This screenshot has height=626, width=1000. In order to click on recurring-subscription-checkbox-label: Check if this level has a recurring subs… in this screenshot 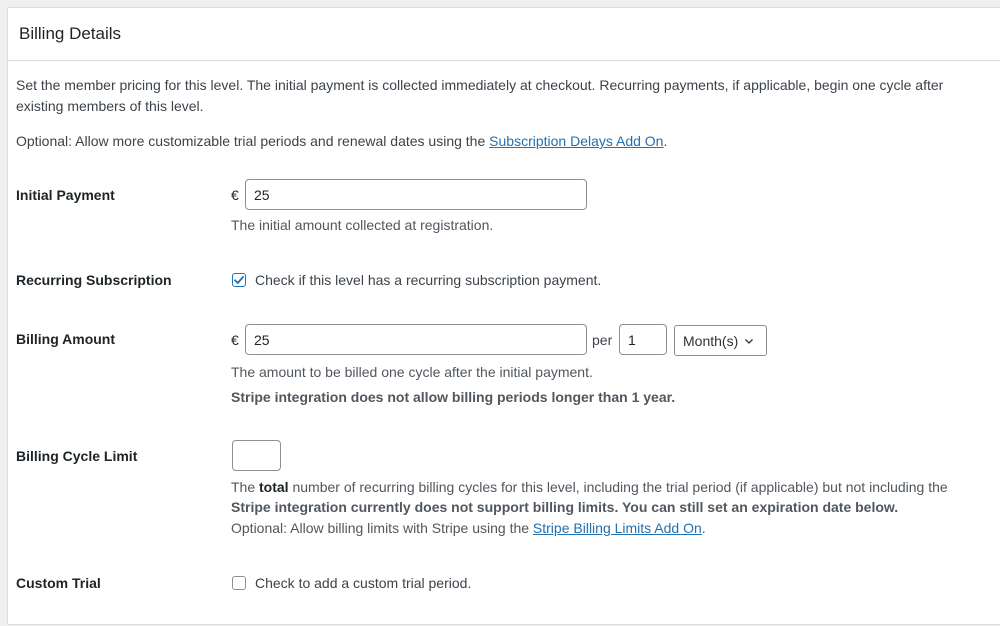, I will do `click(428, 280)`.